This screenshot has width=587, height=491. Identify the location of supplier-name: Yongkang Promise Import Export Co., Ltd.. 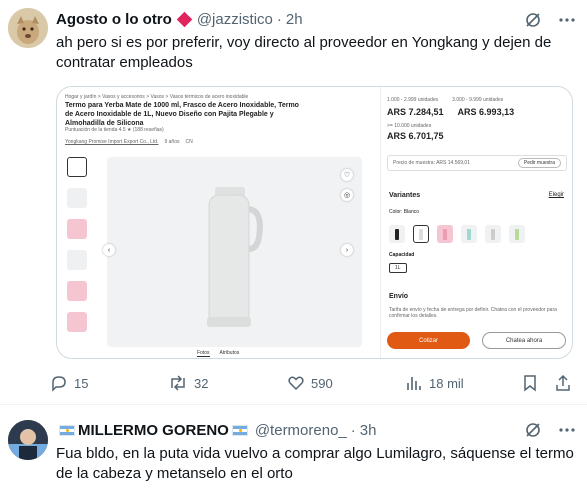
(112, 142).